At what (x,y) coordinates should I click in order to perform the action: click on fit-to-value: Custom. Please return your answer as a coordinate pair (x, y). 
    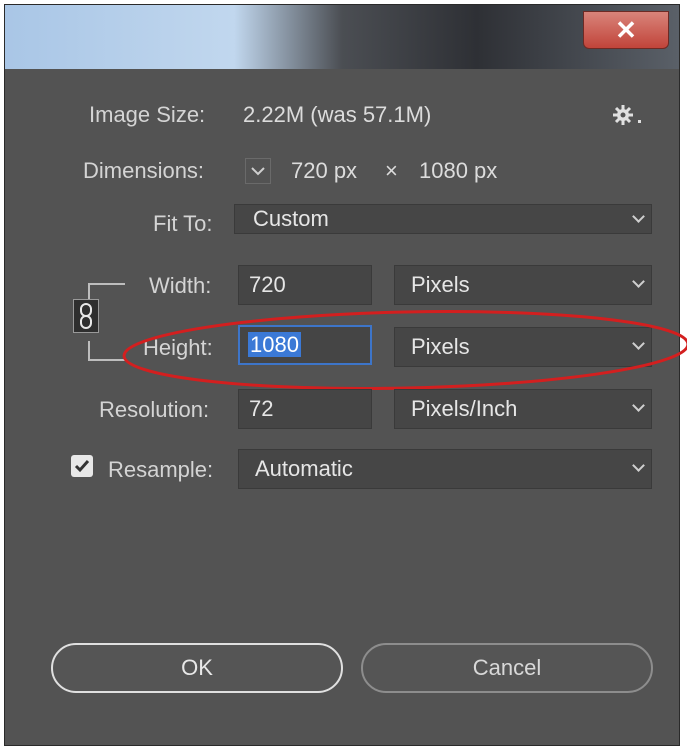
    Looking at the image, I should click on (291, 218).